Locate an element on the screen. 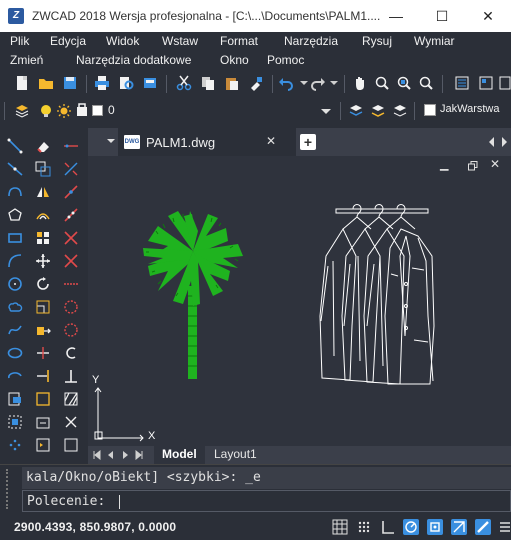  layer-color-icon is located at coordinates (82, 111).